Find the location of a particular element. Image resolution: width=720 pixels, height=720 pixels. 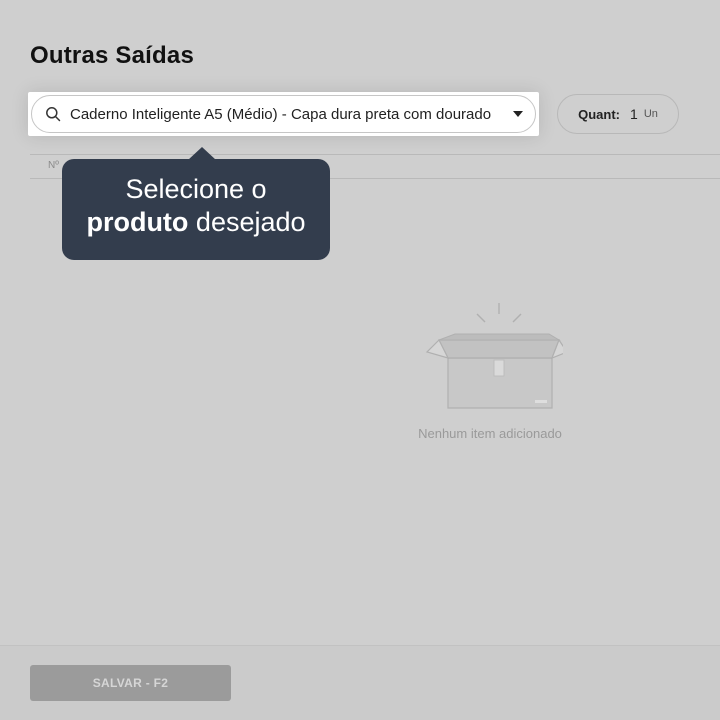

tooltip-line-2: produto desejado is located at coordinates (196, 222).